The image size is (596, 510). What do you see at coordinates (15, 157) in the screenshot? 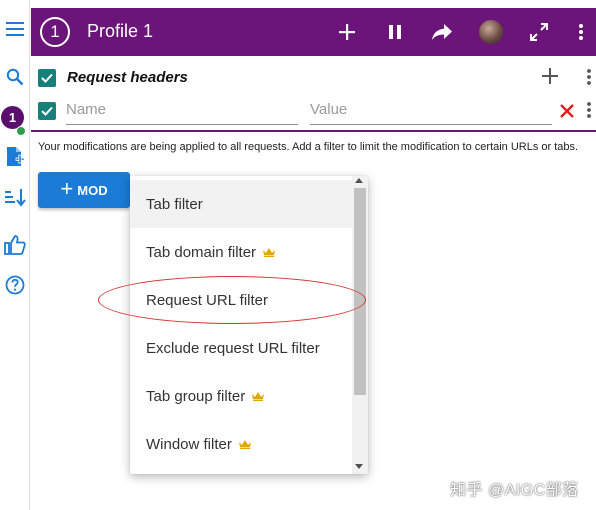
I see `add-file-icon` at bounding box center [15, 157].